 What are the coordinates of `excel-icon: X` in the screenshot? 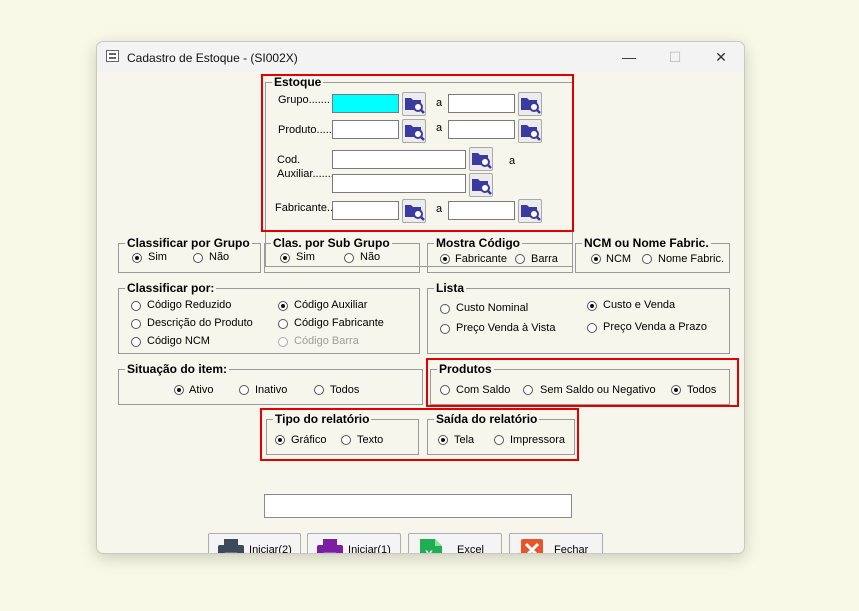 It's located at (431, 546).